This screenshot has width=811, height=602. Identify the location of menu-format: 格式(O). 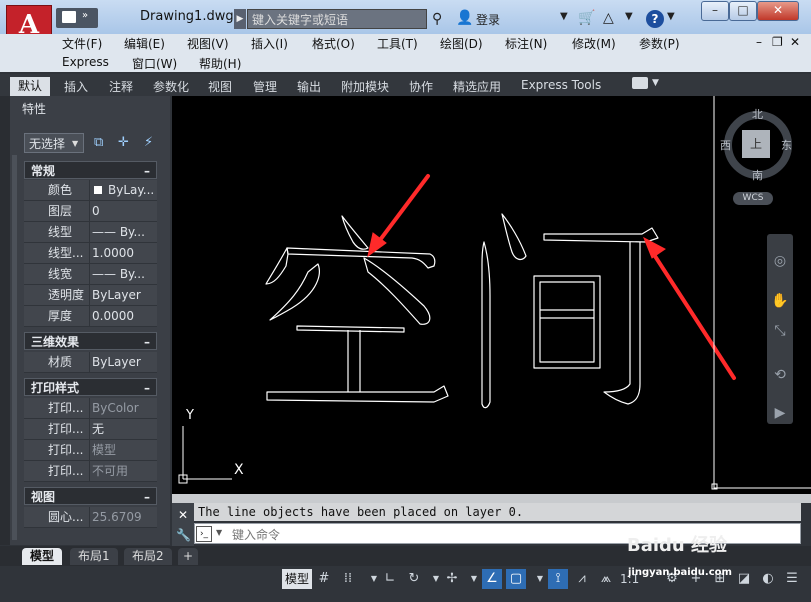
(333, 43).